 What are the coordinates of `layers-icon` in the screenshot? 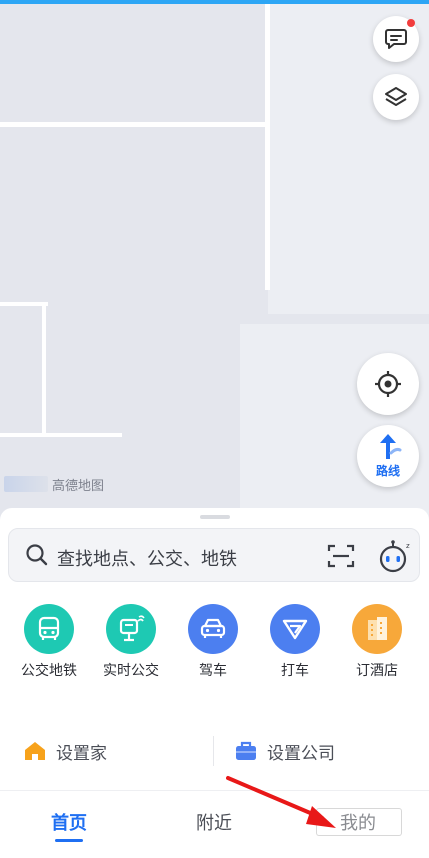 It's located at (396, 96).